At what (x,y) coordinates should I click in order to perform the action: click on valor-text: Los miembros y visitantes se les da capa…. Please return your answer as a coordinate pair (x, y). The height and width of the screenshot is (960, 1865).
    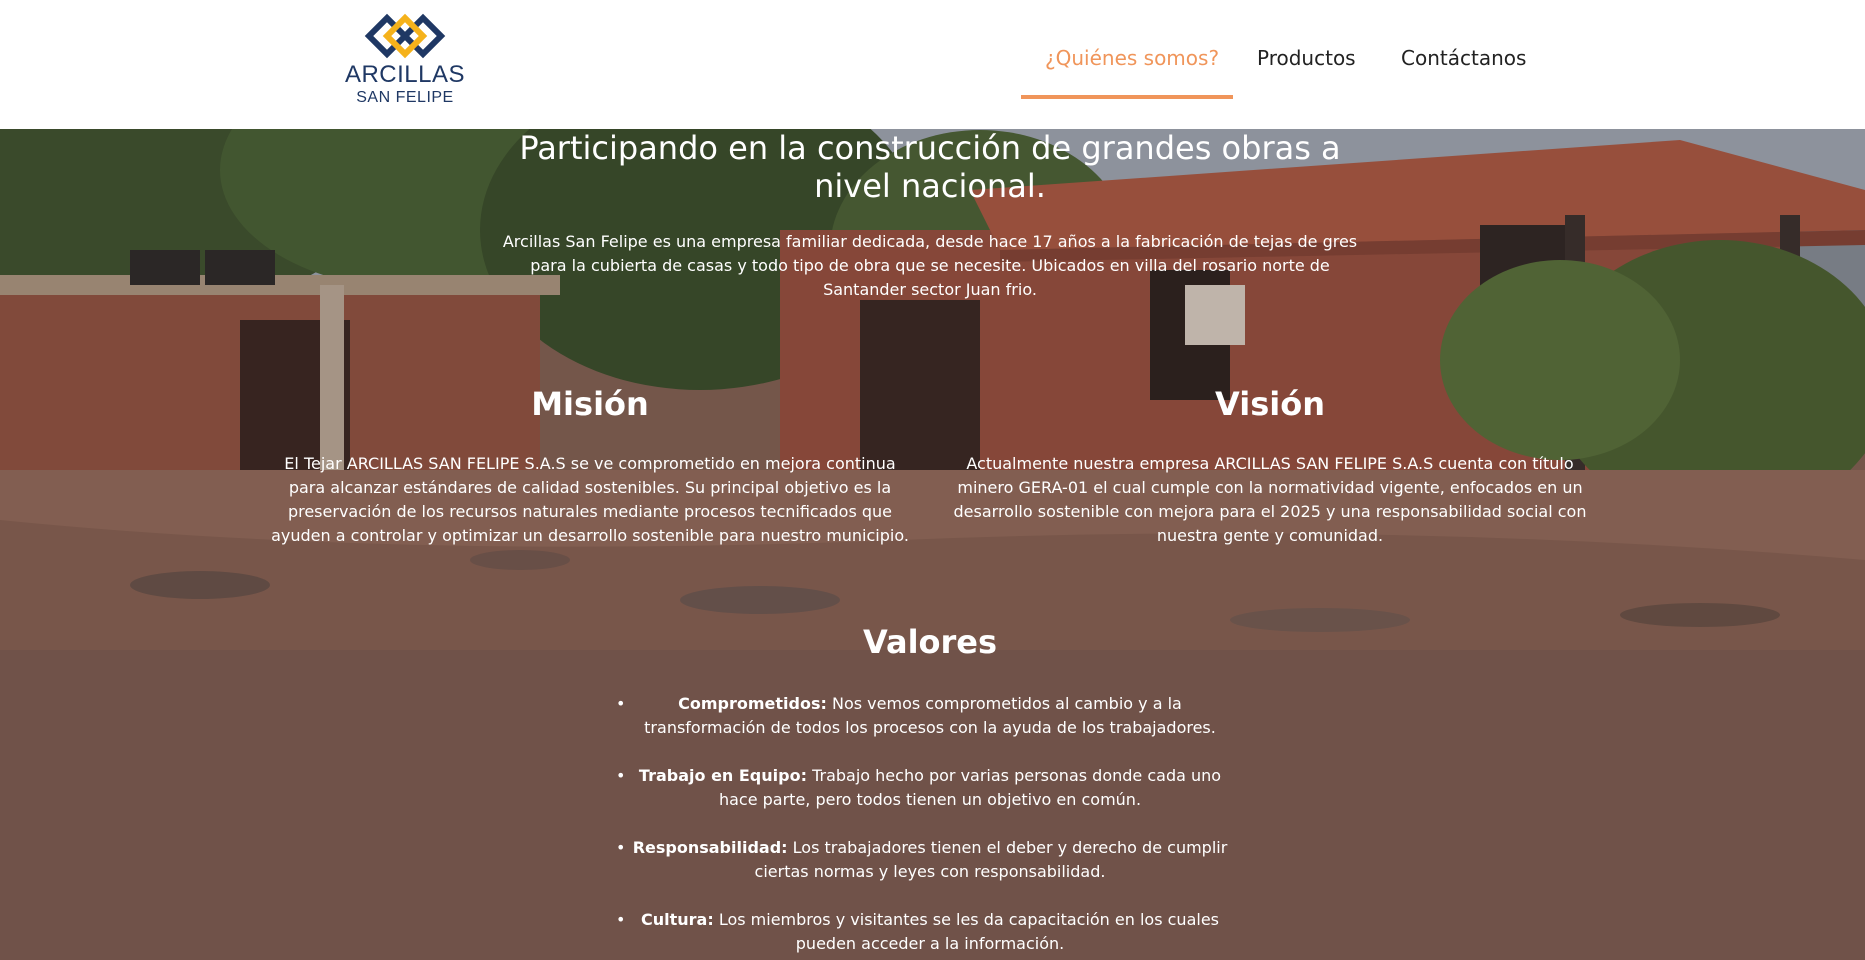
    Looking at the image, I should click on (968, 931).